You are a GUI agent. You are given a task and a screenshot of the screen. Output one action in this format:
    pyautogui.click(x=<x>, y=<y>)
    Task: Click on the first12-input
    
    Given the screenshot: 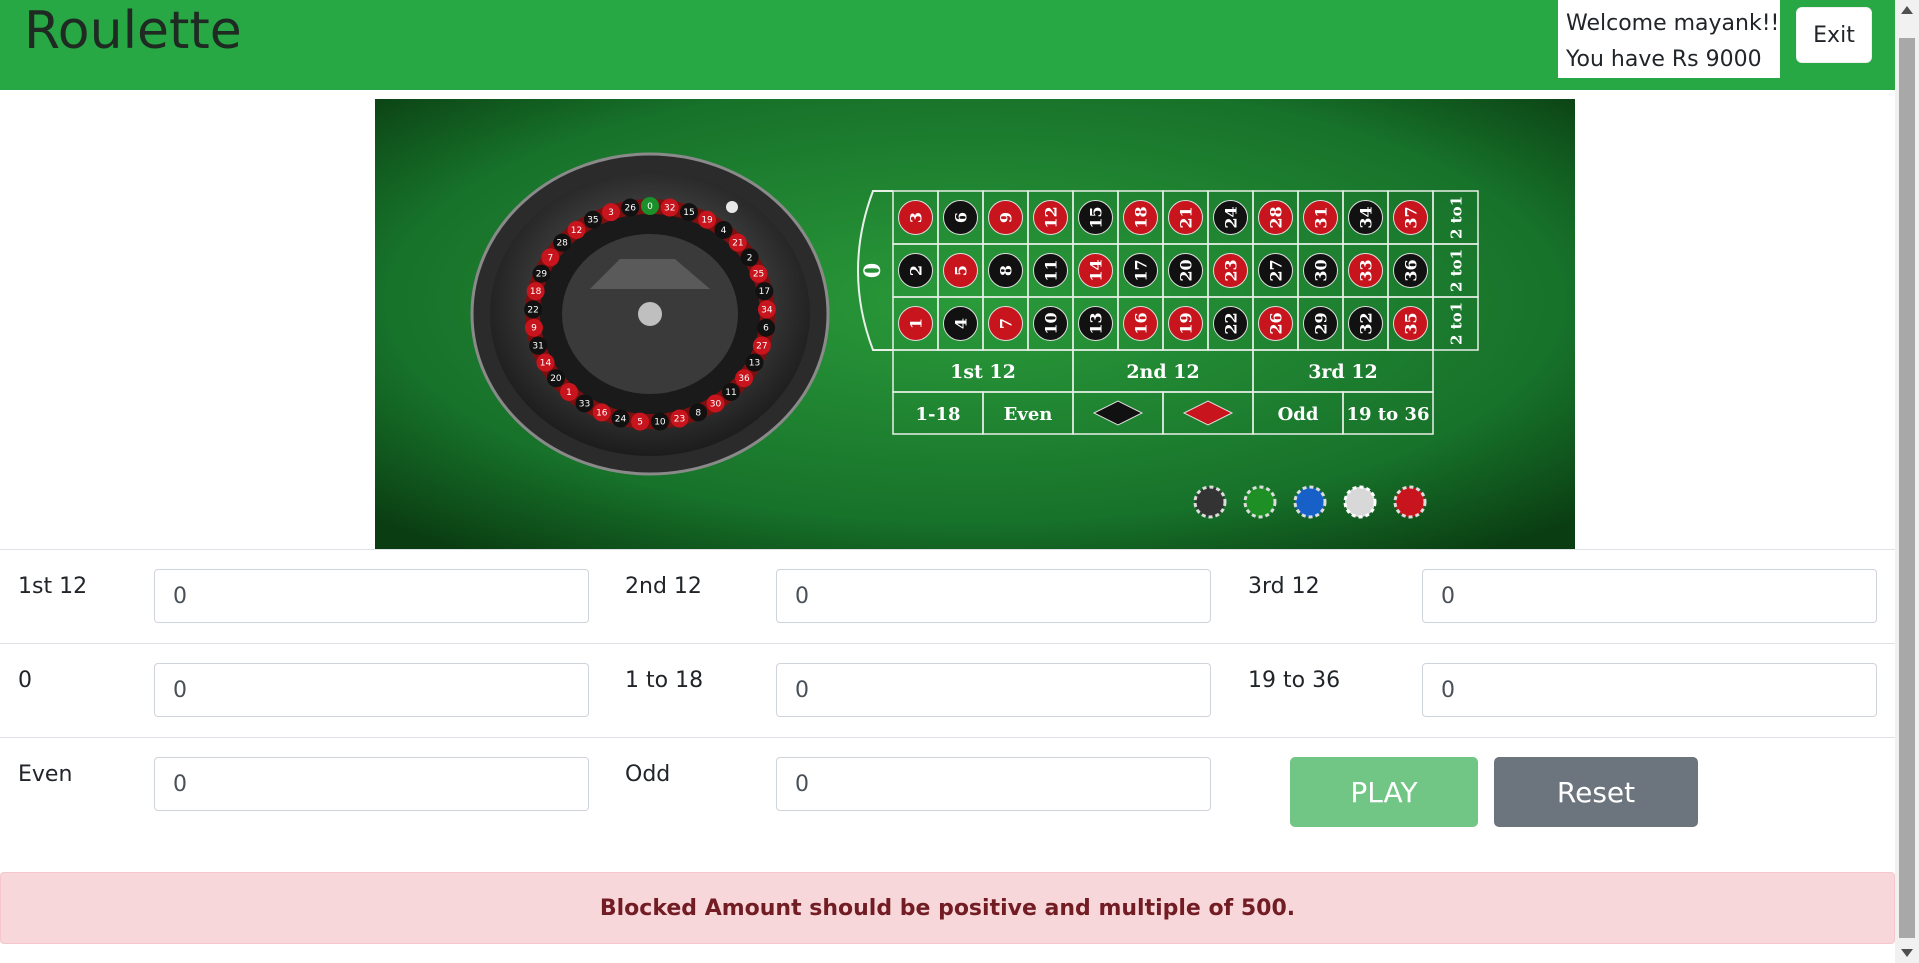 What is the action you would take?
    pyautogui.click(x=371, y=596)
    